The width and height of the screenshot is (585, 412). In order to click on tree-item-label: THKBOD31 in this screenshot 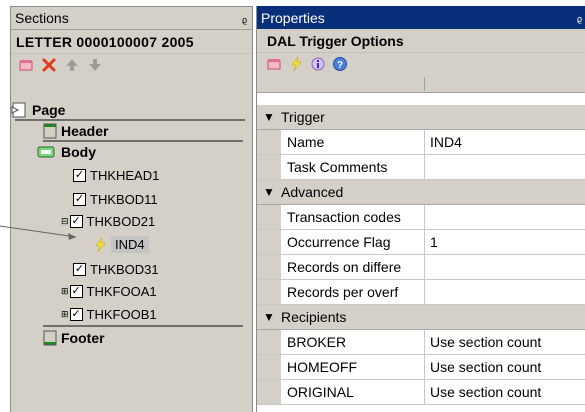, I will do `click(124, 269)`.